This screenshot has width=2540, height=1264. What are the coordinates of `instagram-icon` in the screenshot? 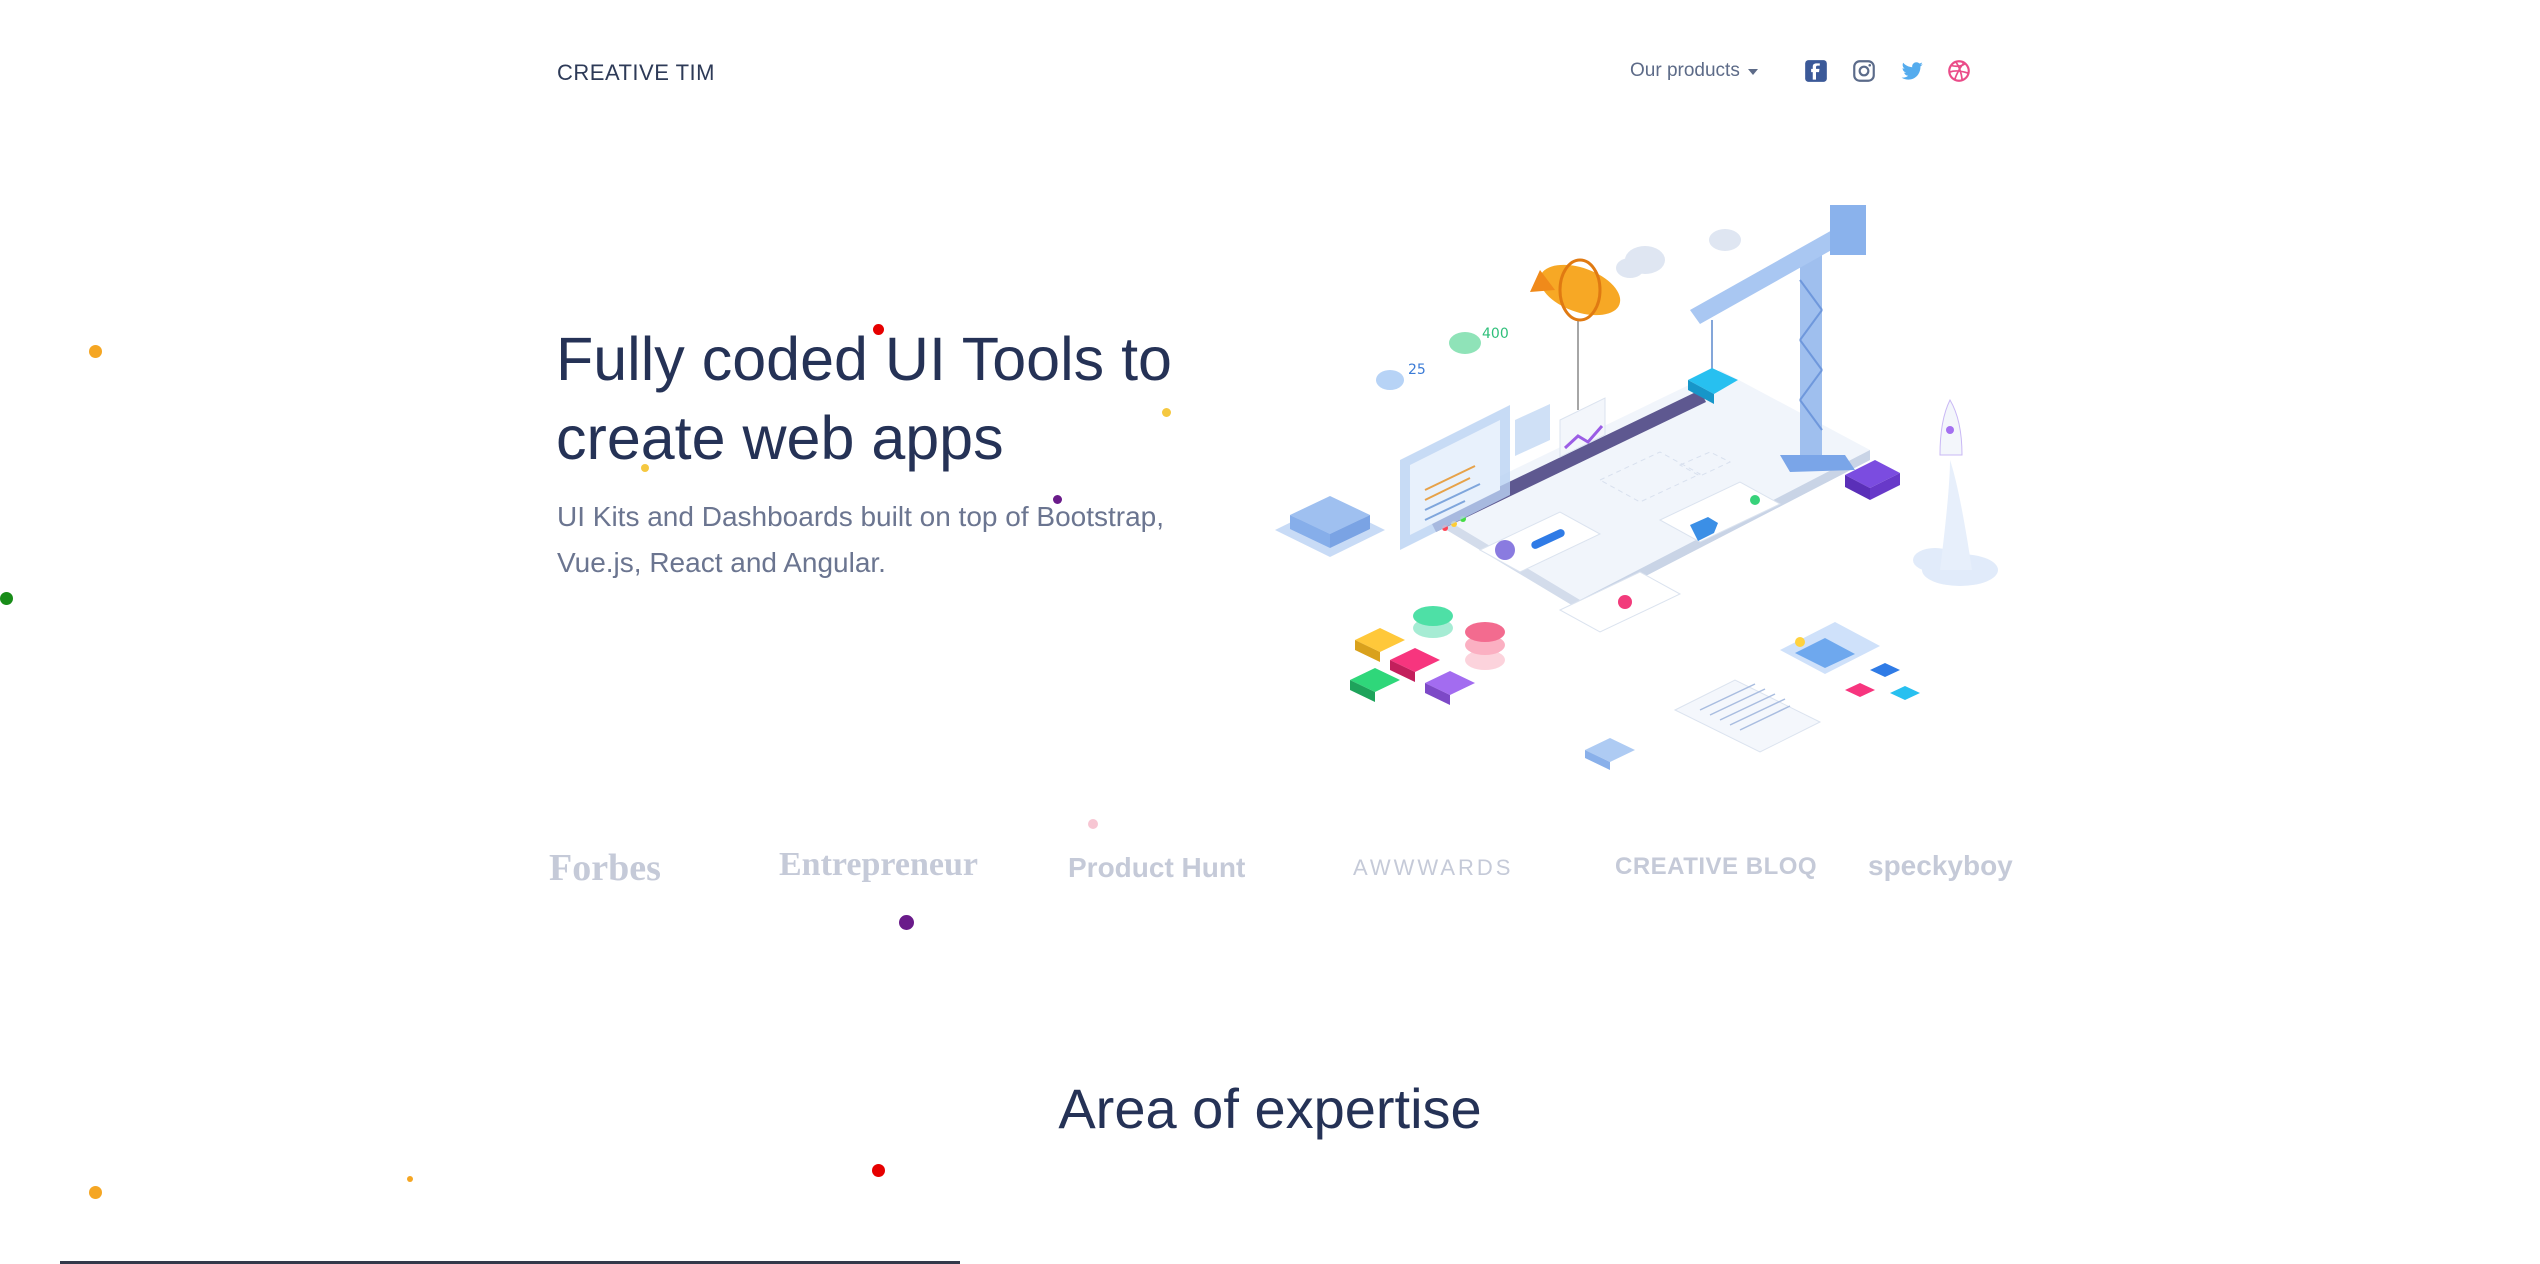 It's located at (1864, 71).